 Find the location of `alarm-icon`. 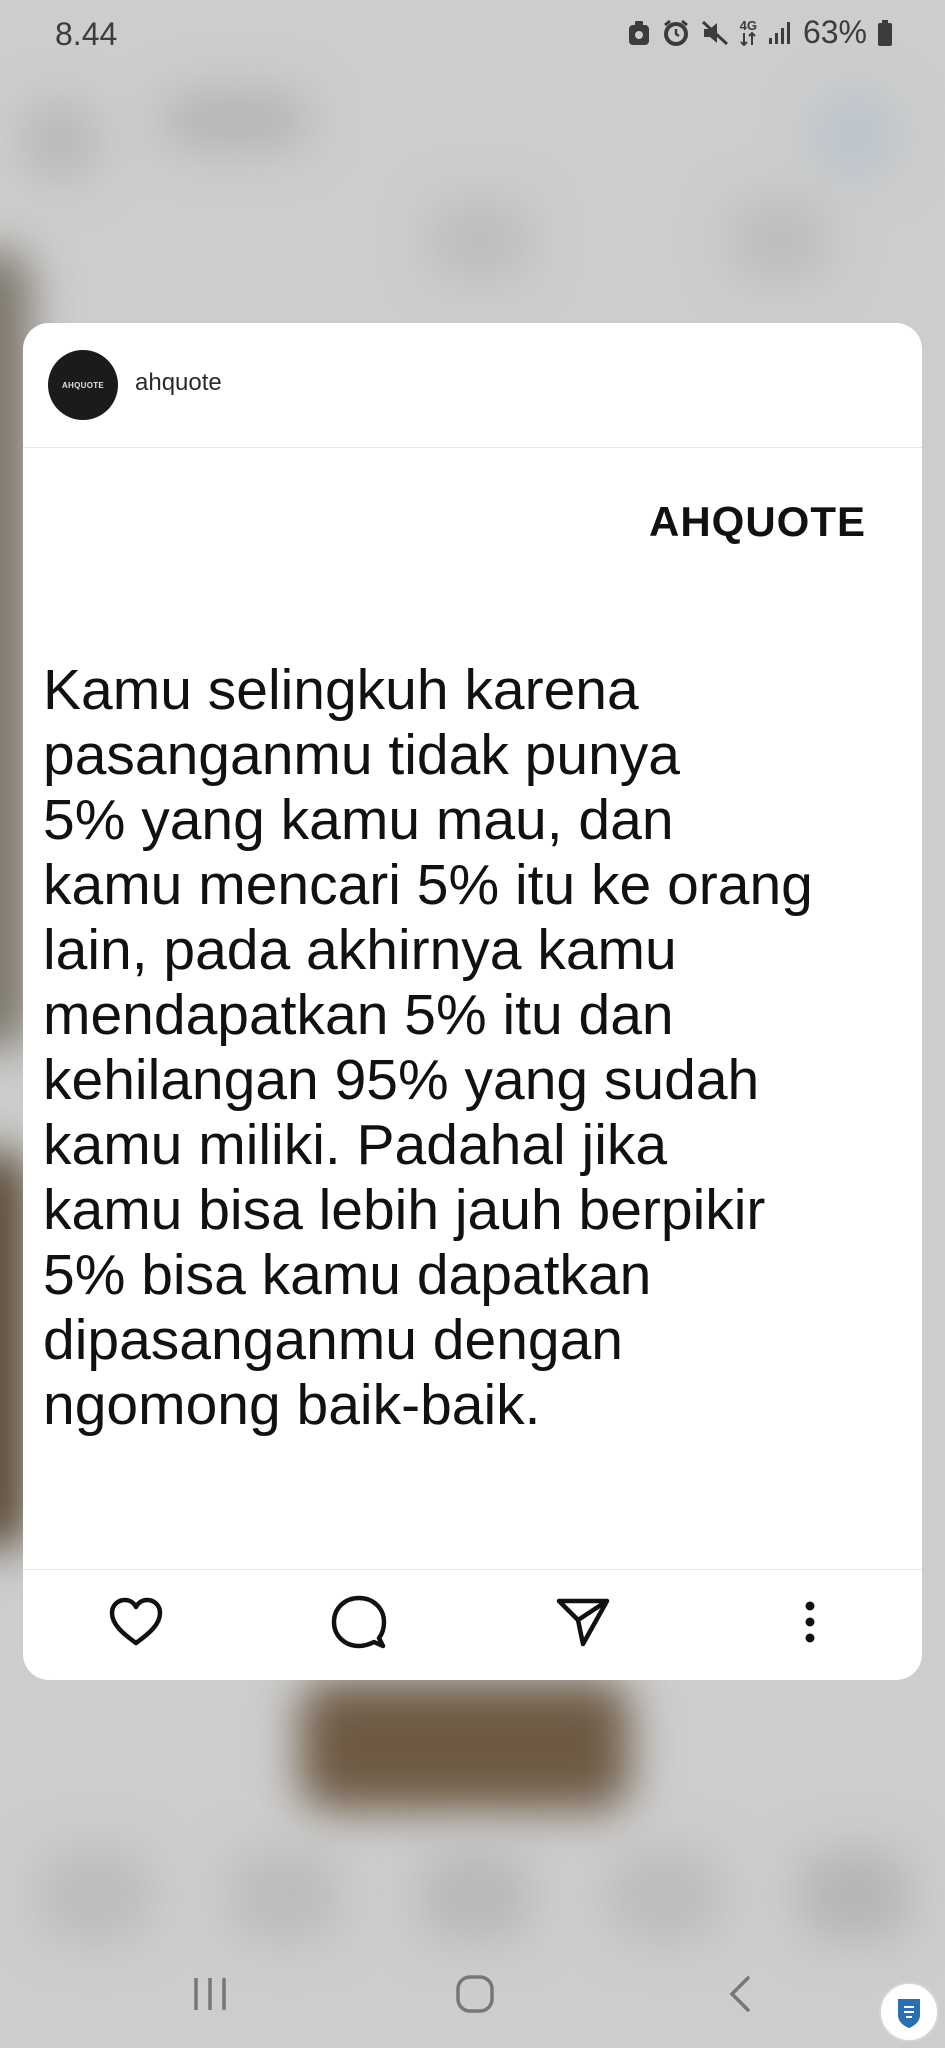

alarm-icon is located at coordinates (676, 33).